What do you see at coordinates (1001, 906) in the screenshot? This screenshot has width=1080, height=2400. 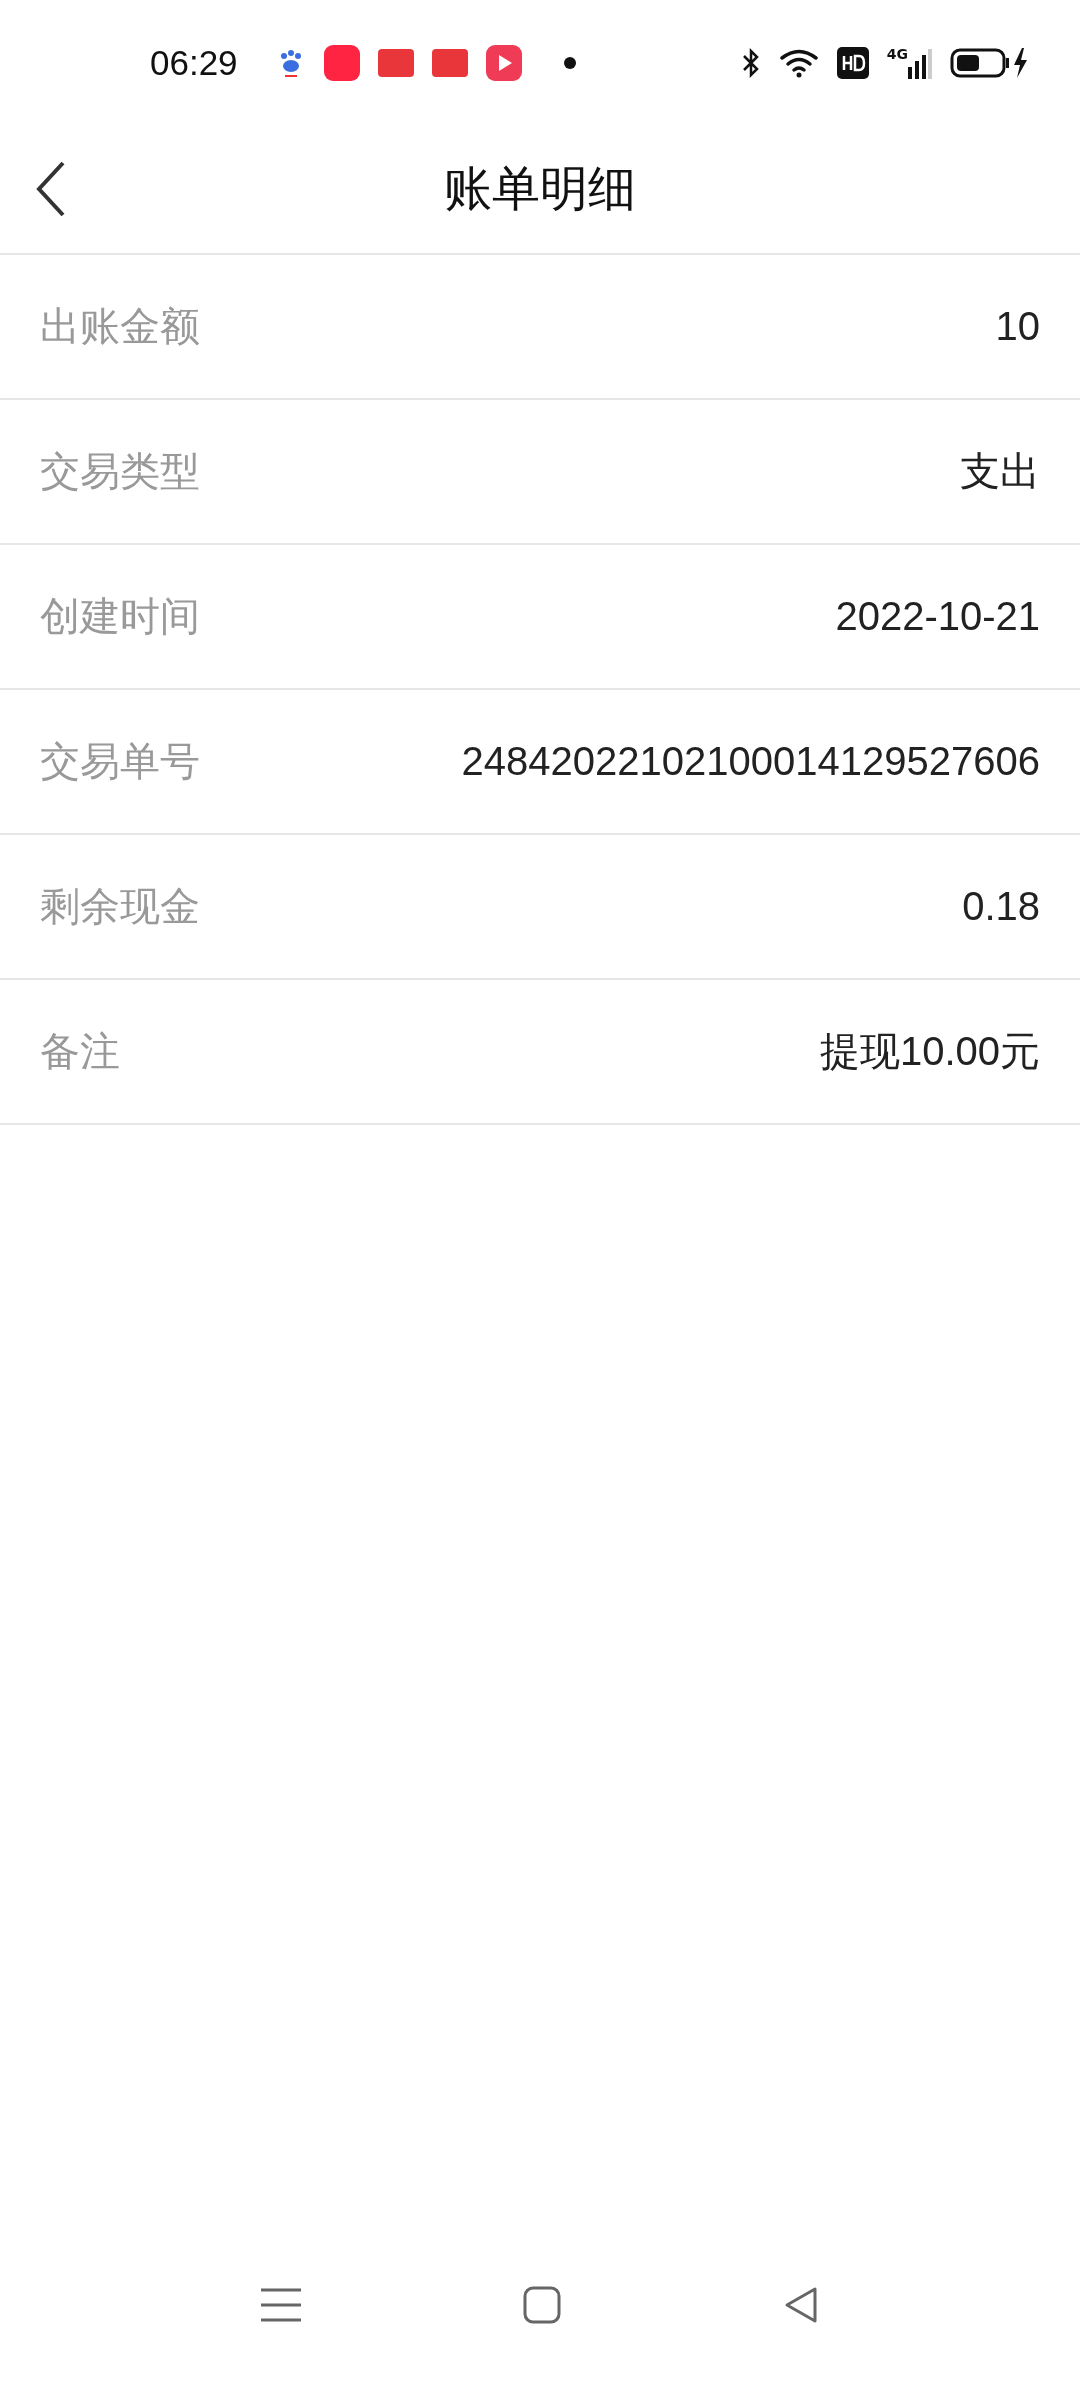 I see `field-value: 0.18` at bounding box center [1001, 906].